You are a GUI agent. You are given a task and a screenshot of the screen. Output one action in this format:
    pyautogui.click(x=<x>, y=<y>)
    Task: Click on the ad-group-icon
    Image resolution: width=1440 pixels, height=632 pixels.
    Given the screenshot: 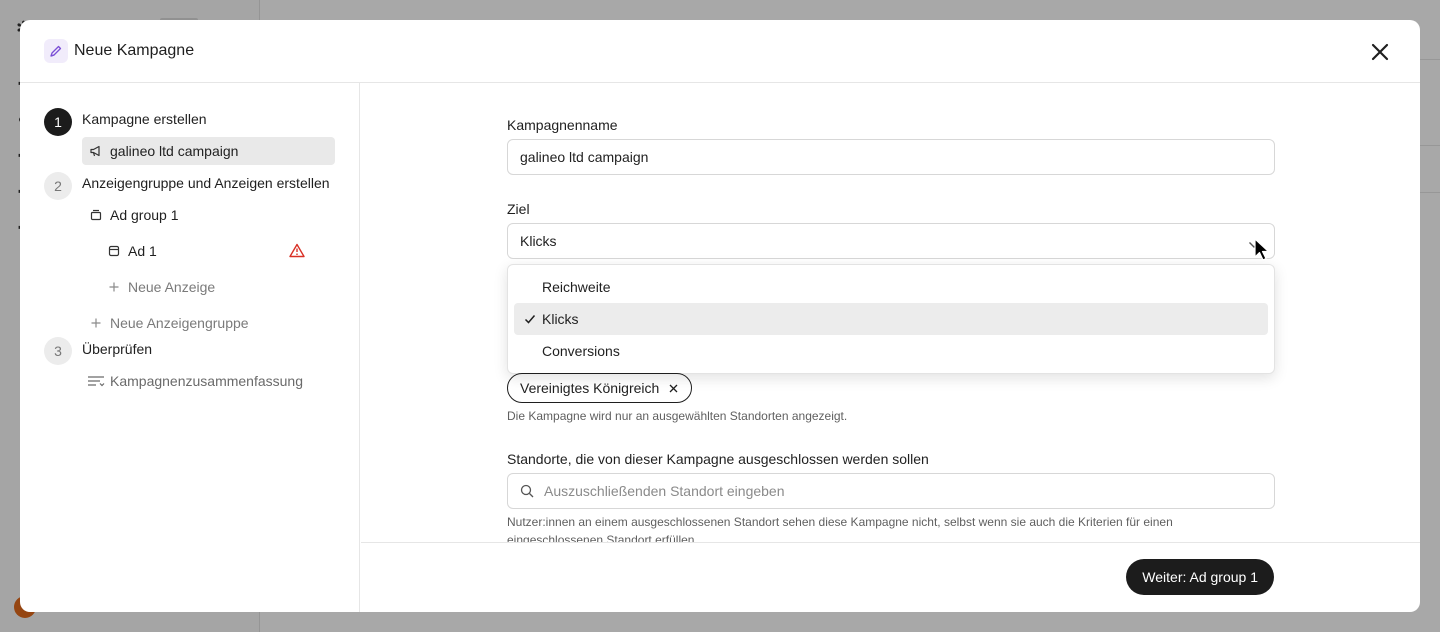 What is the action you would take?
    pyautogui.click(x=96, y=215)
    